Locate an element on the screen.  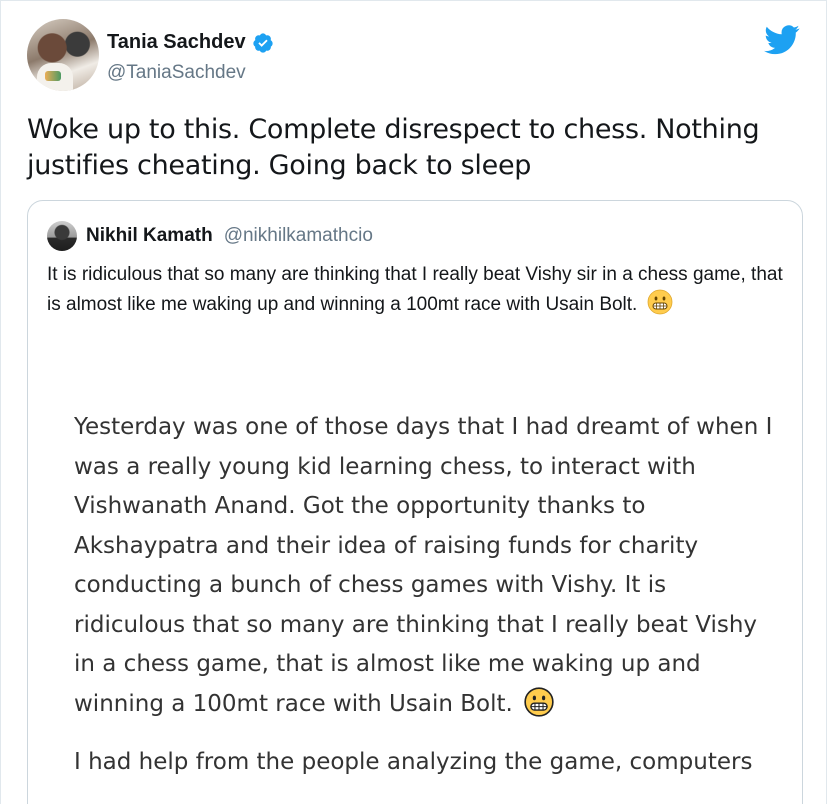
author-name-row: Tania Sachdev is located at coordinates (190, 42).